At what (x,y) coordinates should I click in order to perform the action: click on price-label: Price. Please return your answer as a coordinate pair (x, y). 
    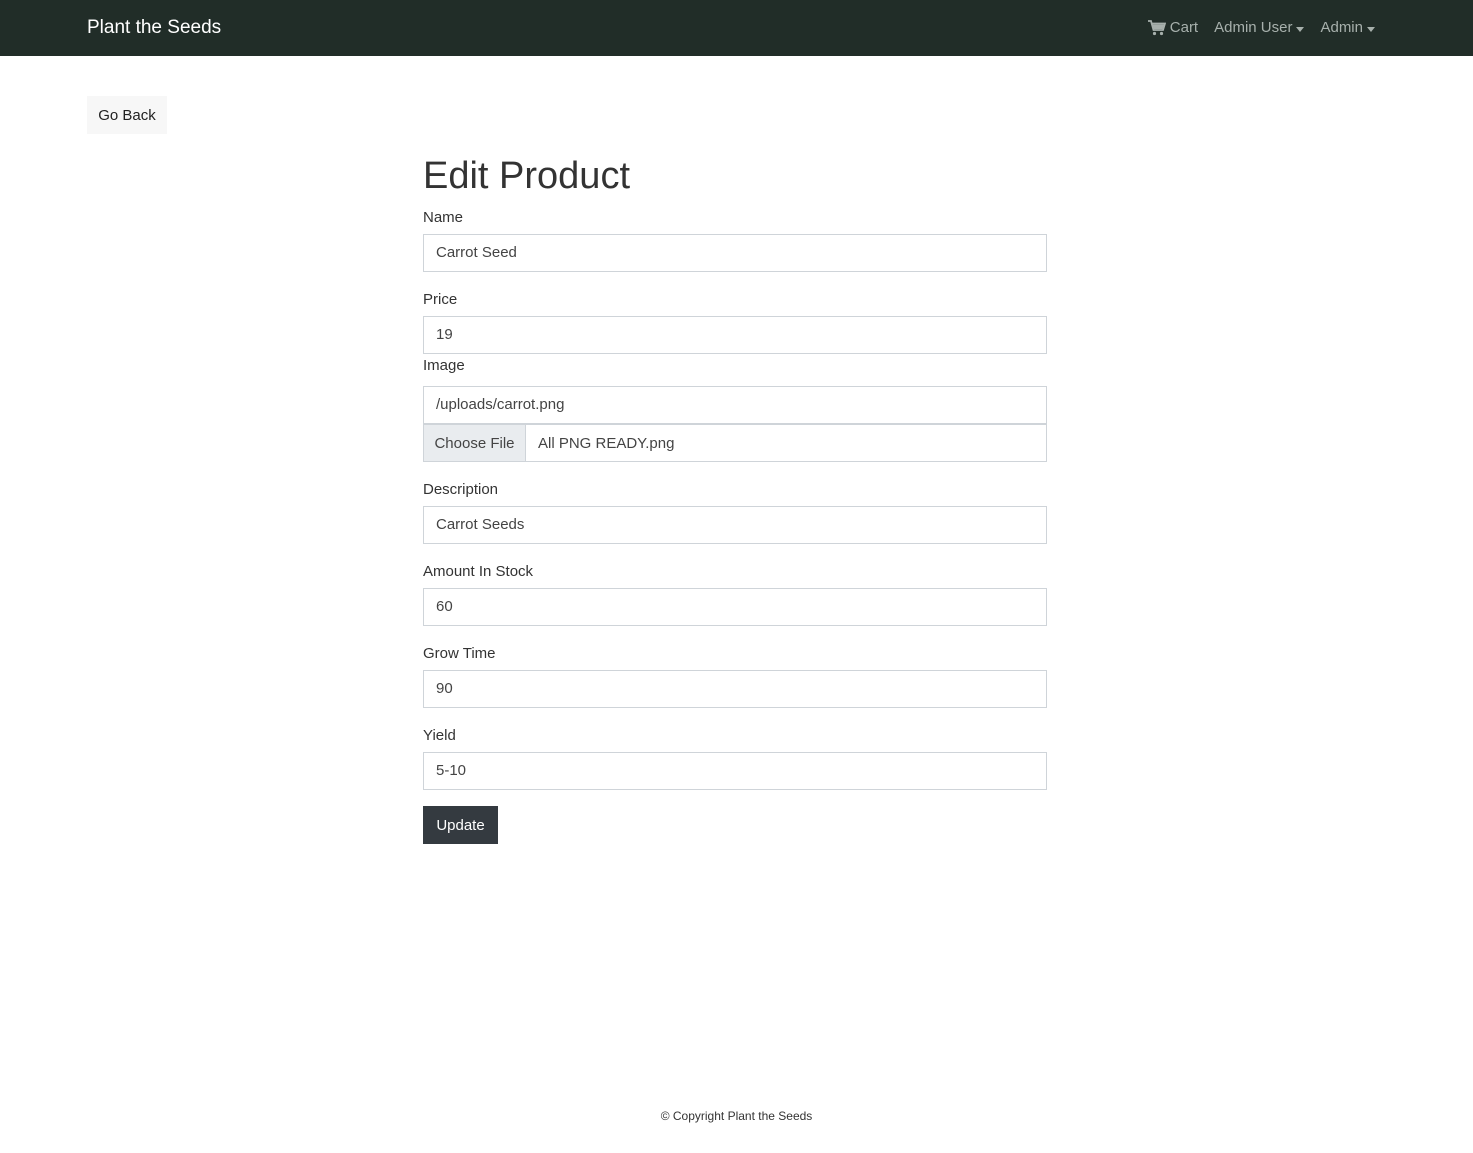
    Looking at the image, I should click on (440, 299).